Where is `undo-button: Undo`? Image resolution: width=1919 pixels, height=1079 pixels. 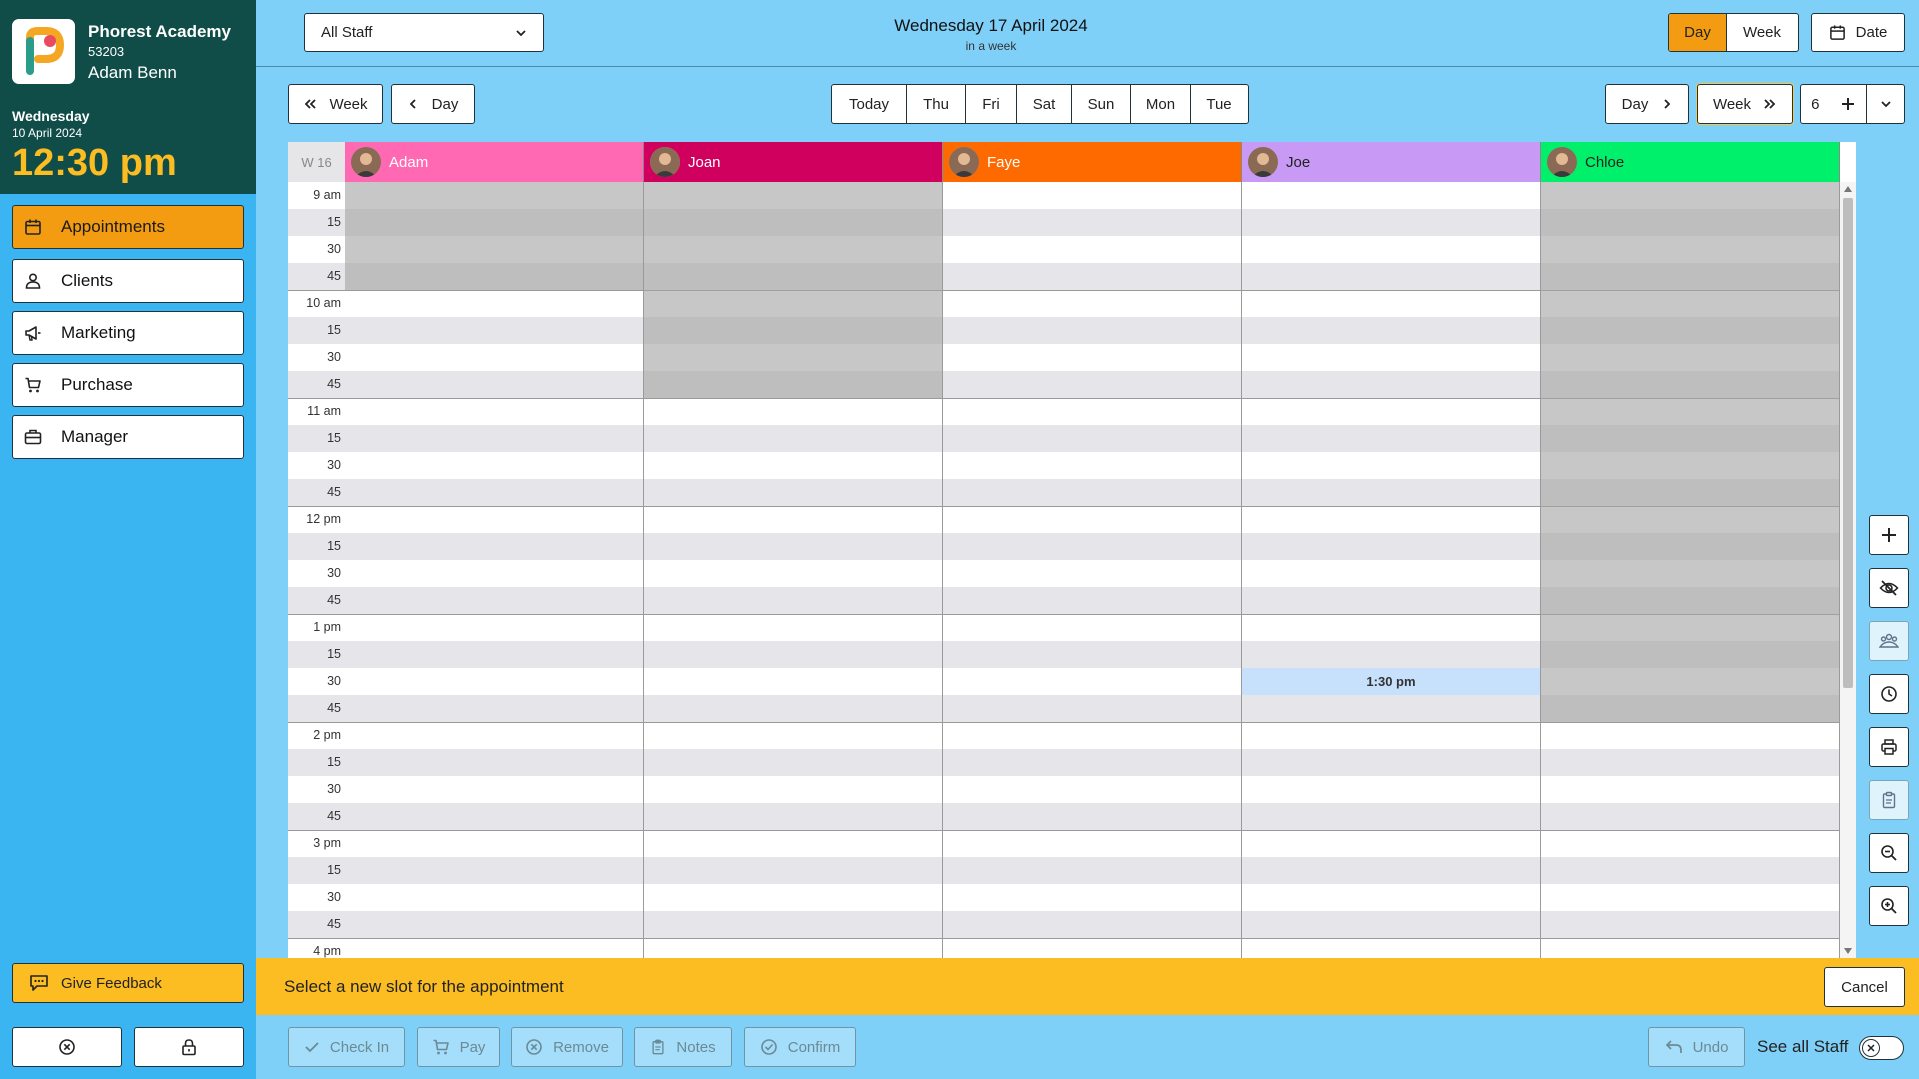
undo-button: Undo is located at coordinates (1696, 1047).